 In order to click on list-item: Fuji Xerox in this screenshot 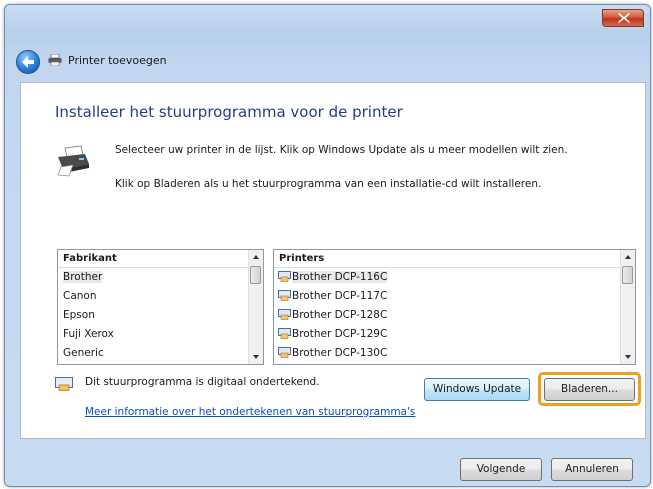, I will do `click(153, 334)`.